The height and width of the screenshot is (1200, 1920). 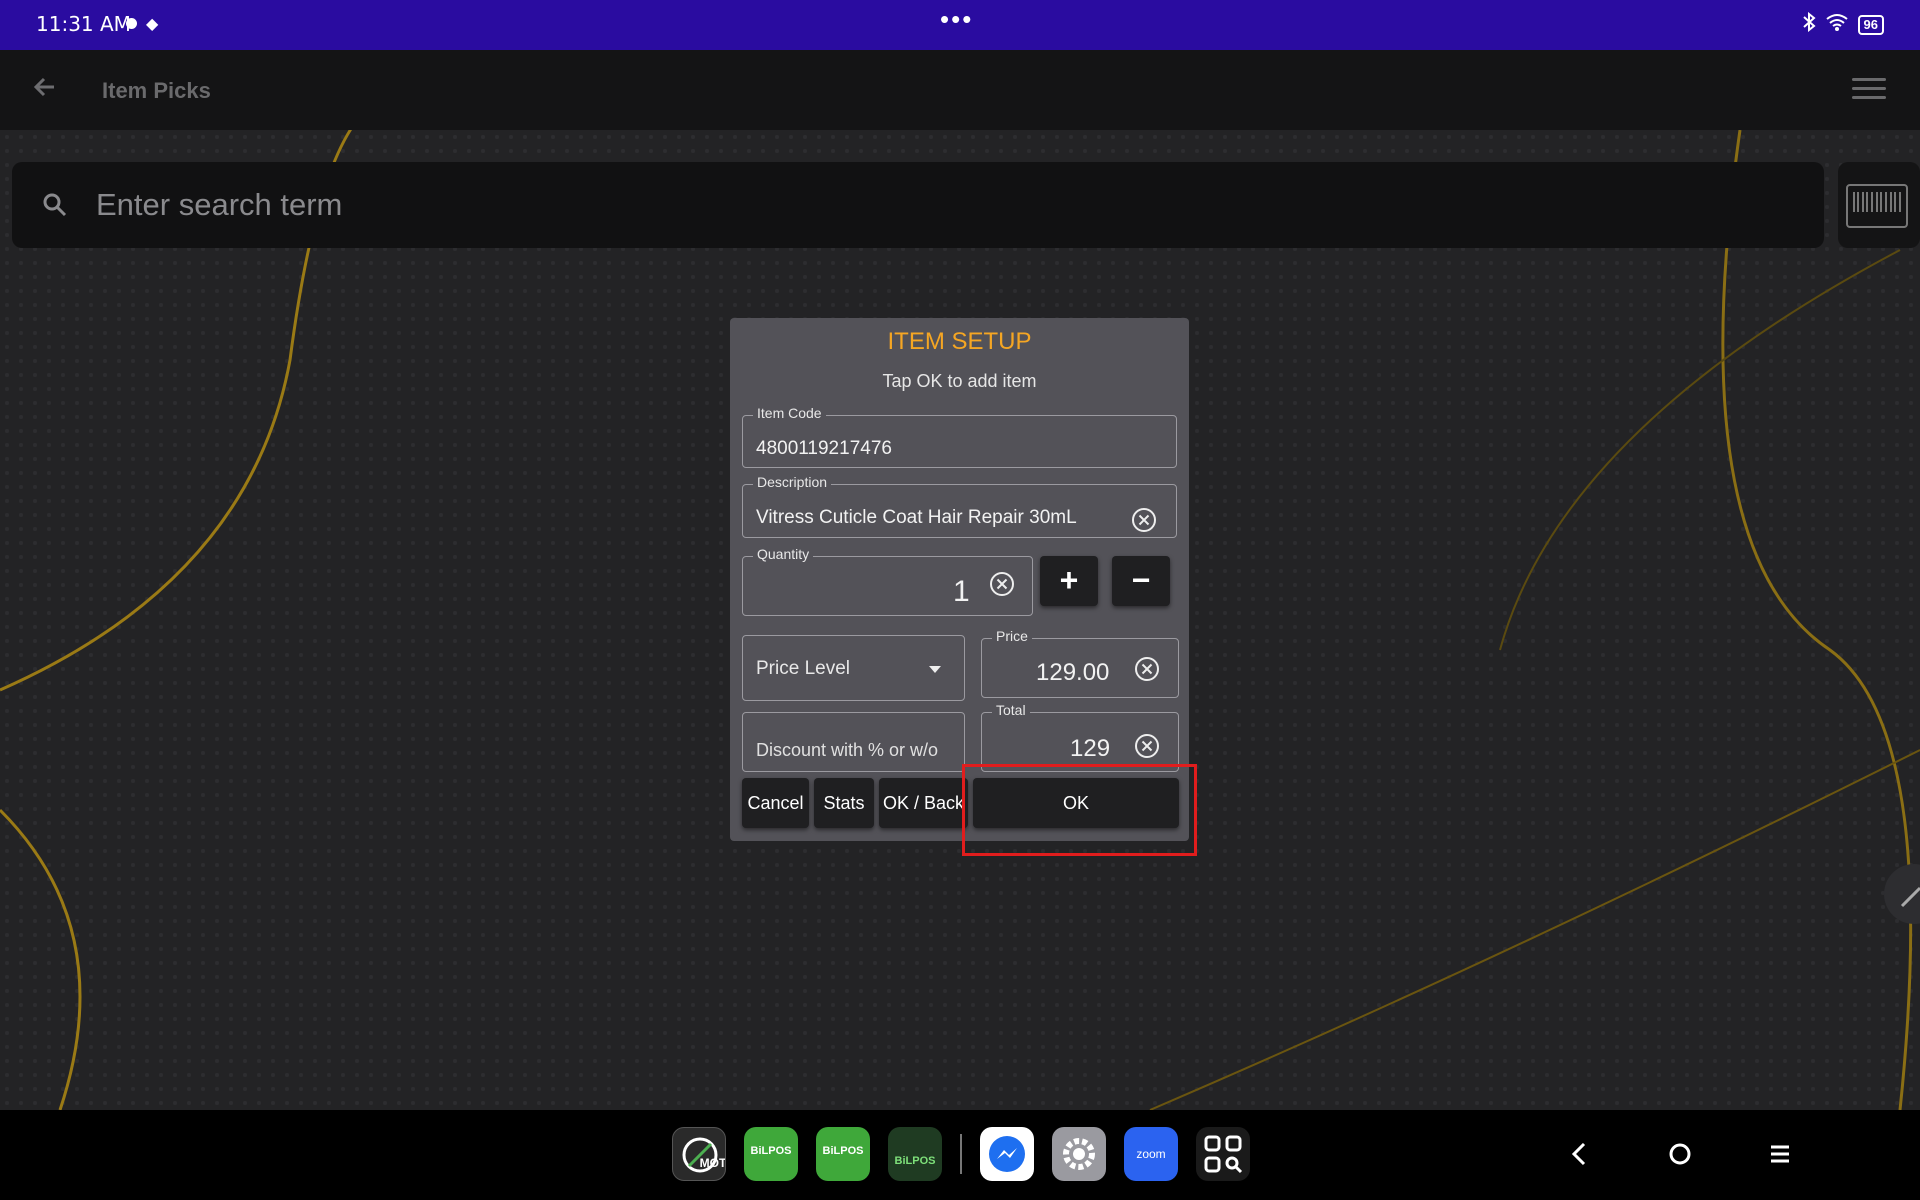 I want to click on app-grid-icon, so click(x=1223, y=1154).